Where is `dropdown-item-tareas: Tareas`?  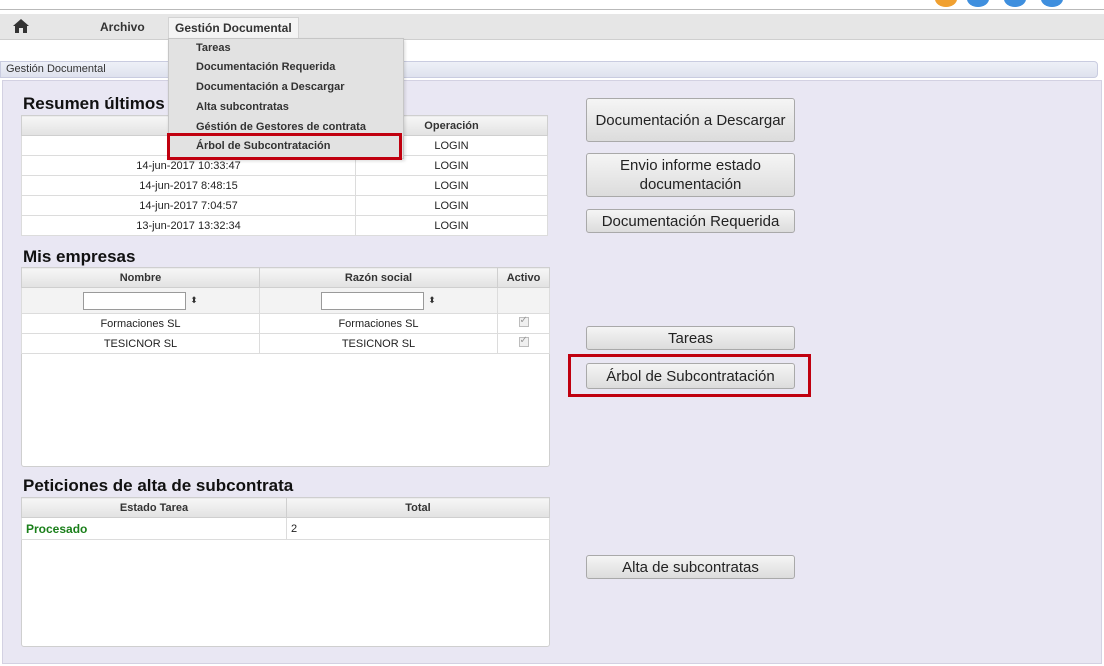
dropdown-item-tareas: Tareas is located at coordinates (213, 48).